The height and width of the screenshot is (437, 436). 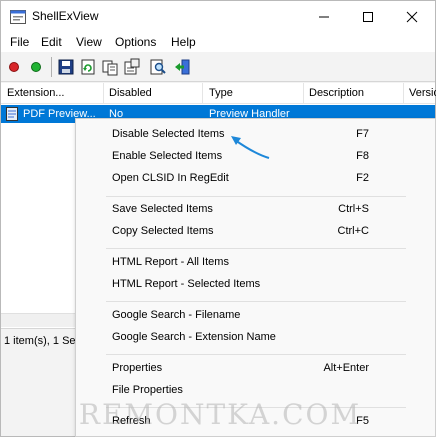 What do you see at coordinates (40, 341) in the screenshot?
I see `status-text: 1 item(s), 1 Se` at bounding box center [40, 341].